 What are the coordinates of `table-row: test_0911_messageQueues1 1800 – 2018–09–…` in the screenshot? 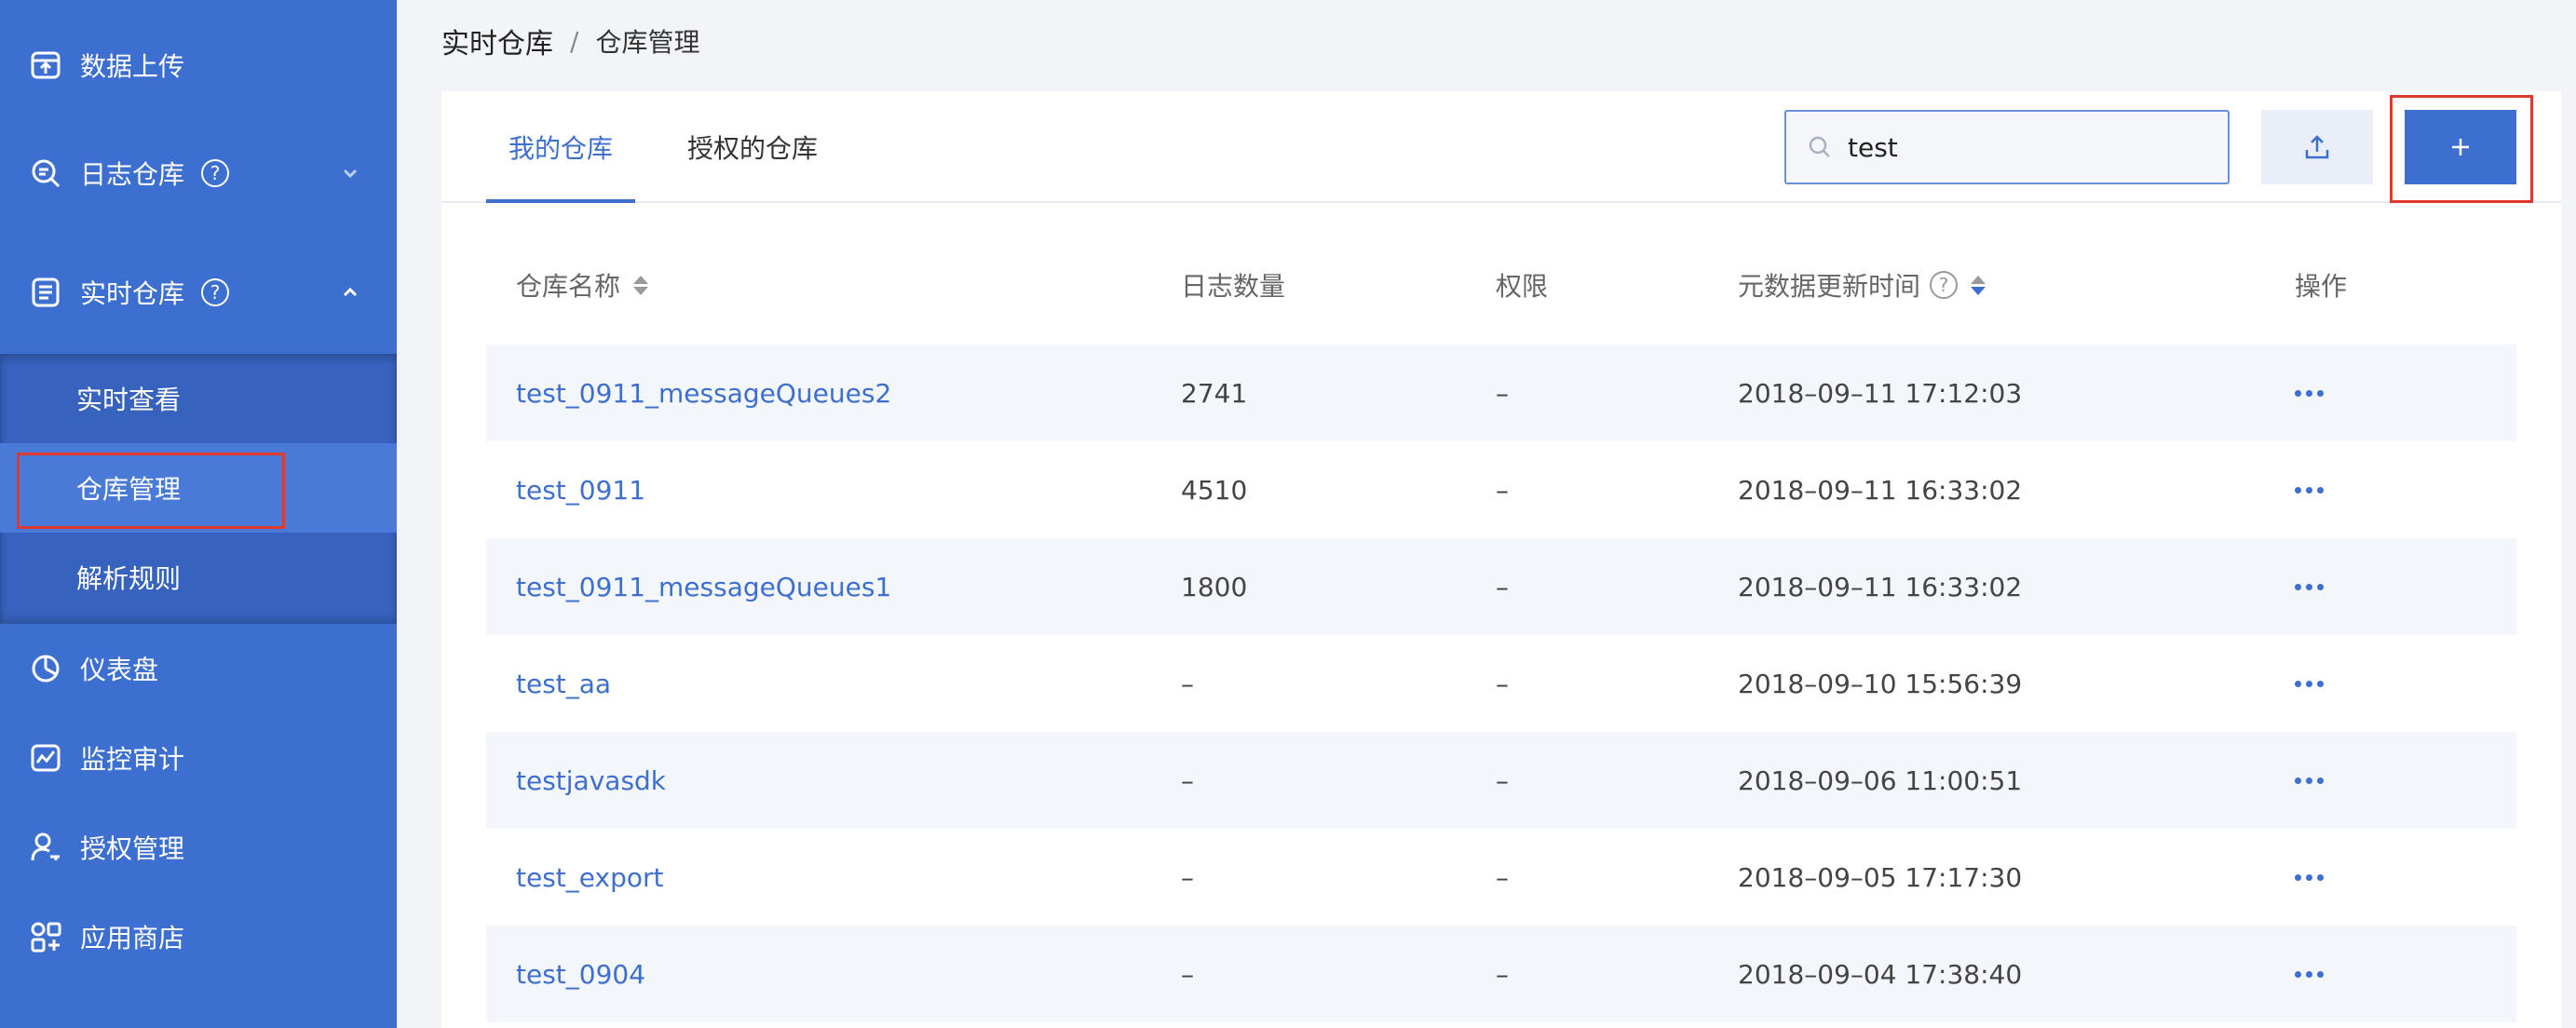 It's located at (1501, 586).